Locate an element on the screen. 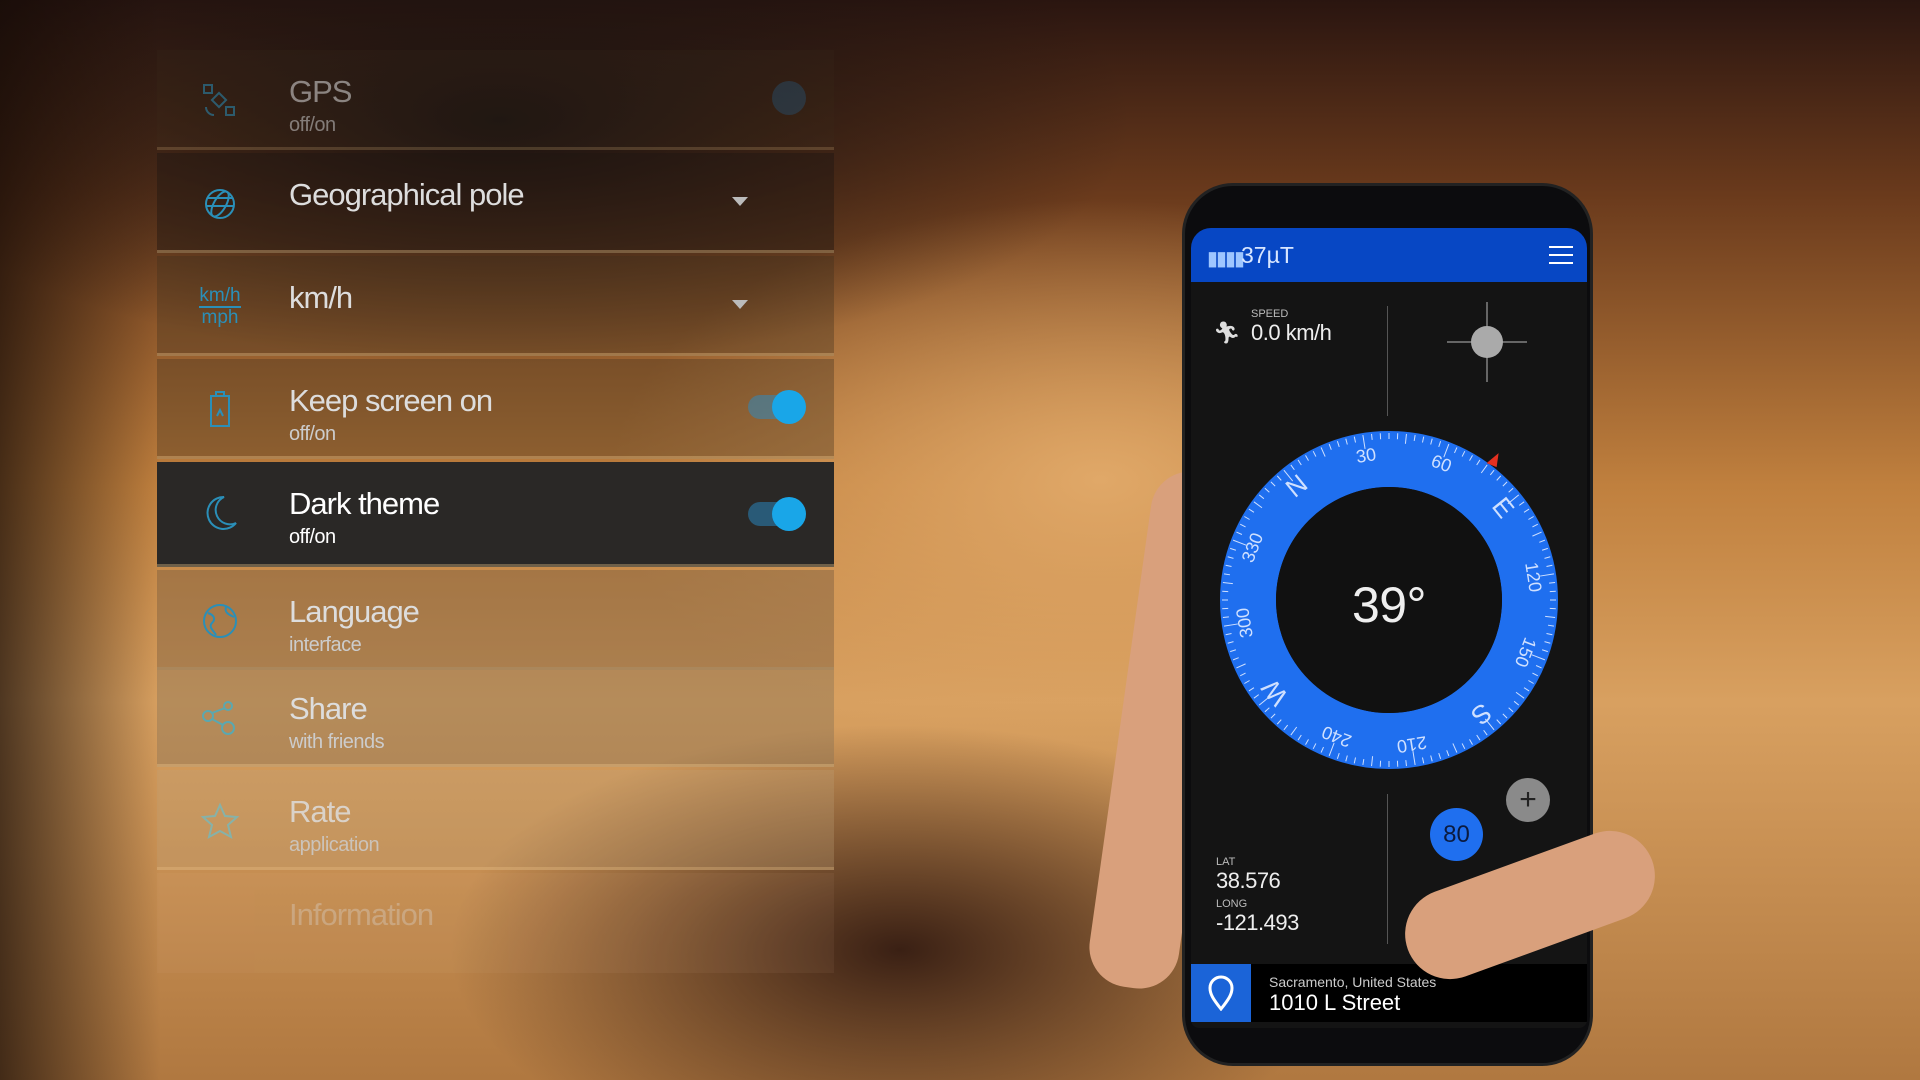 The height and width of the screenshot is (1080, 1920). setting-title: Share is located at coordinates (328, 708).